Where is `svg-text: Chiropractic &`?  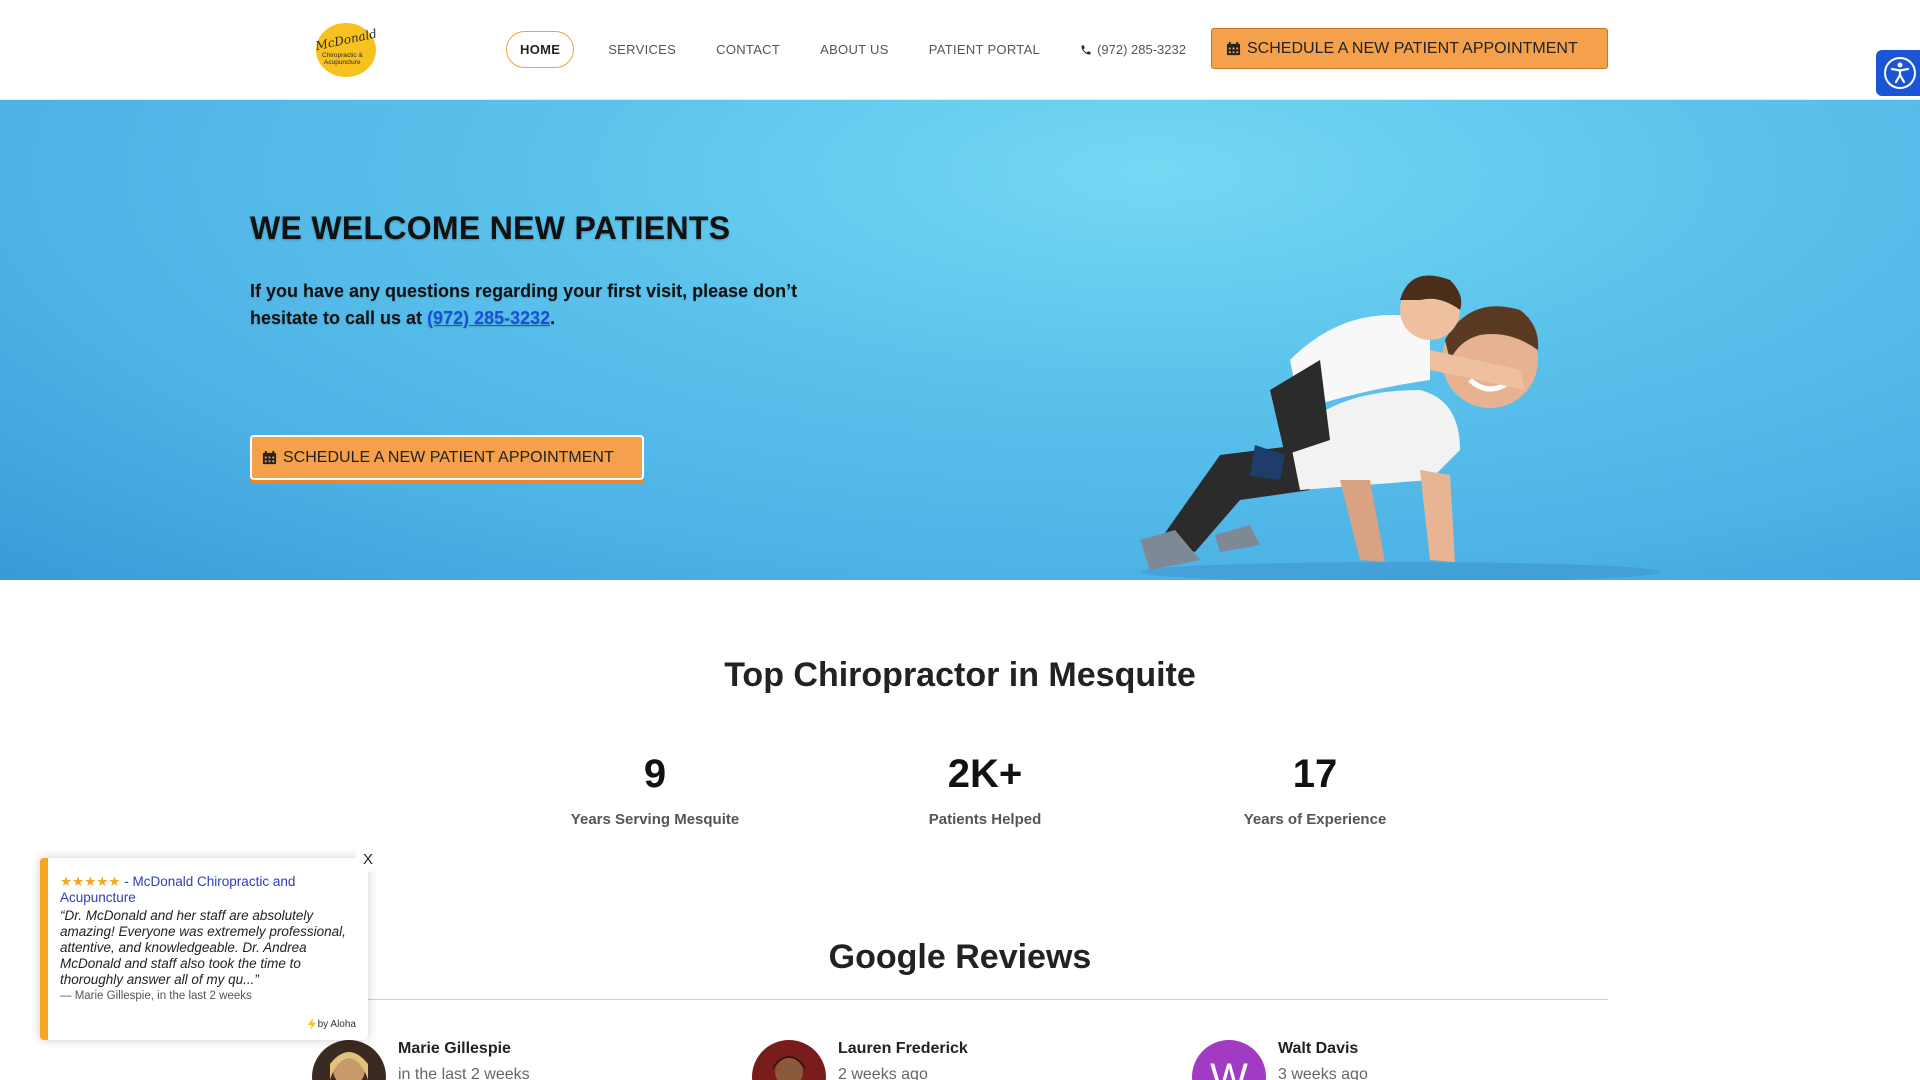
svg-text: Chiropractic & is located at coordinates (342, 55).